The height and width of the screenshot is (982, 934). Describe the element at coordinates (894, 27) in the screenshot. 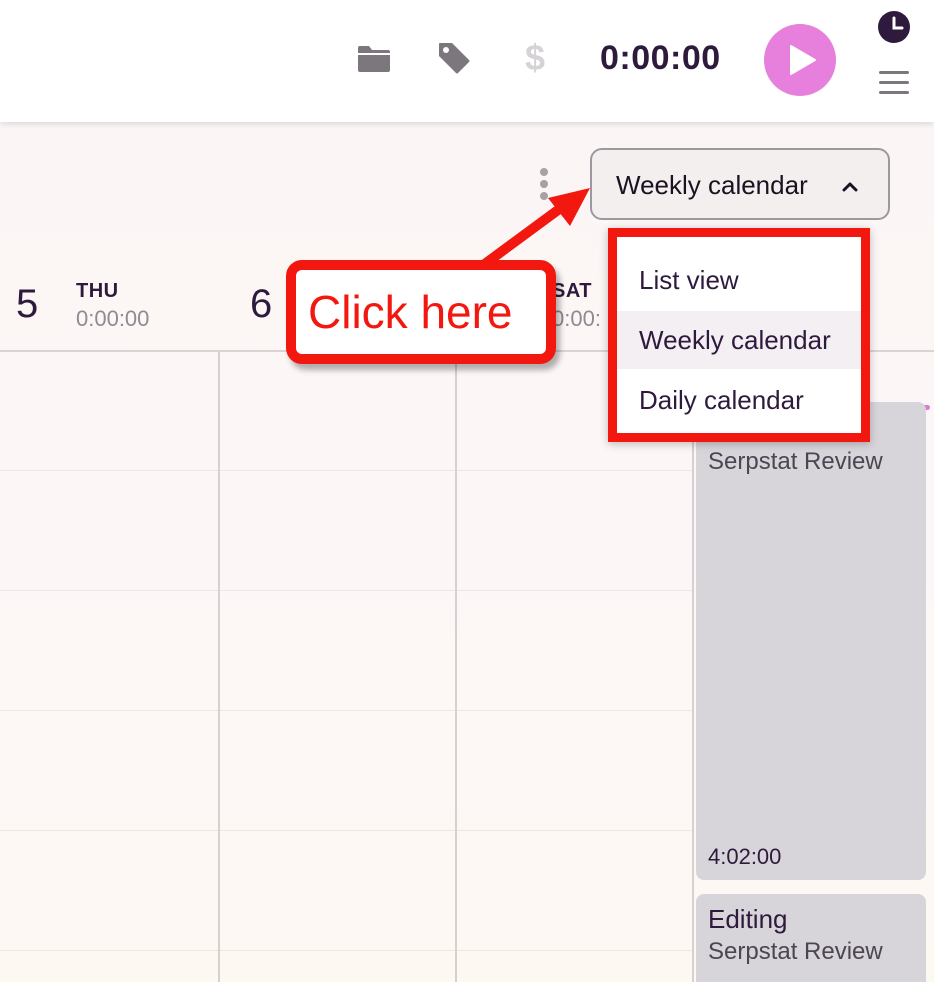

I see `clock-icon` at that location.